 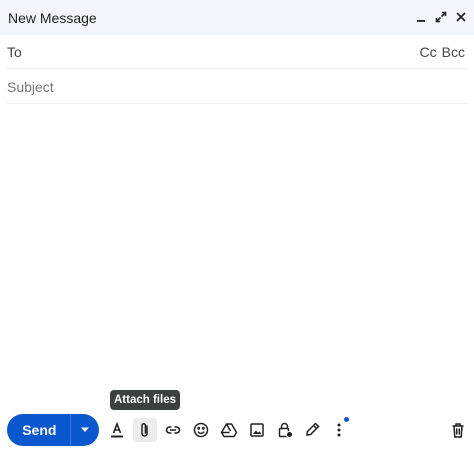 I want to click on confidential-lock-icon, so click(x=285, y=430).